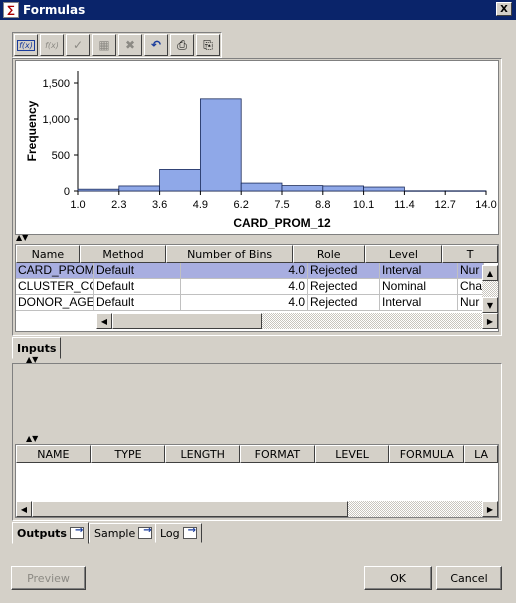  I want to click on splitter-arrows-bottom: ▲▼, so click(32, 438).